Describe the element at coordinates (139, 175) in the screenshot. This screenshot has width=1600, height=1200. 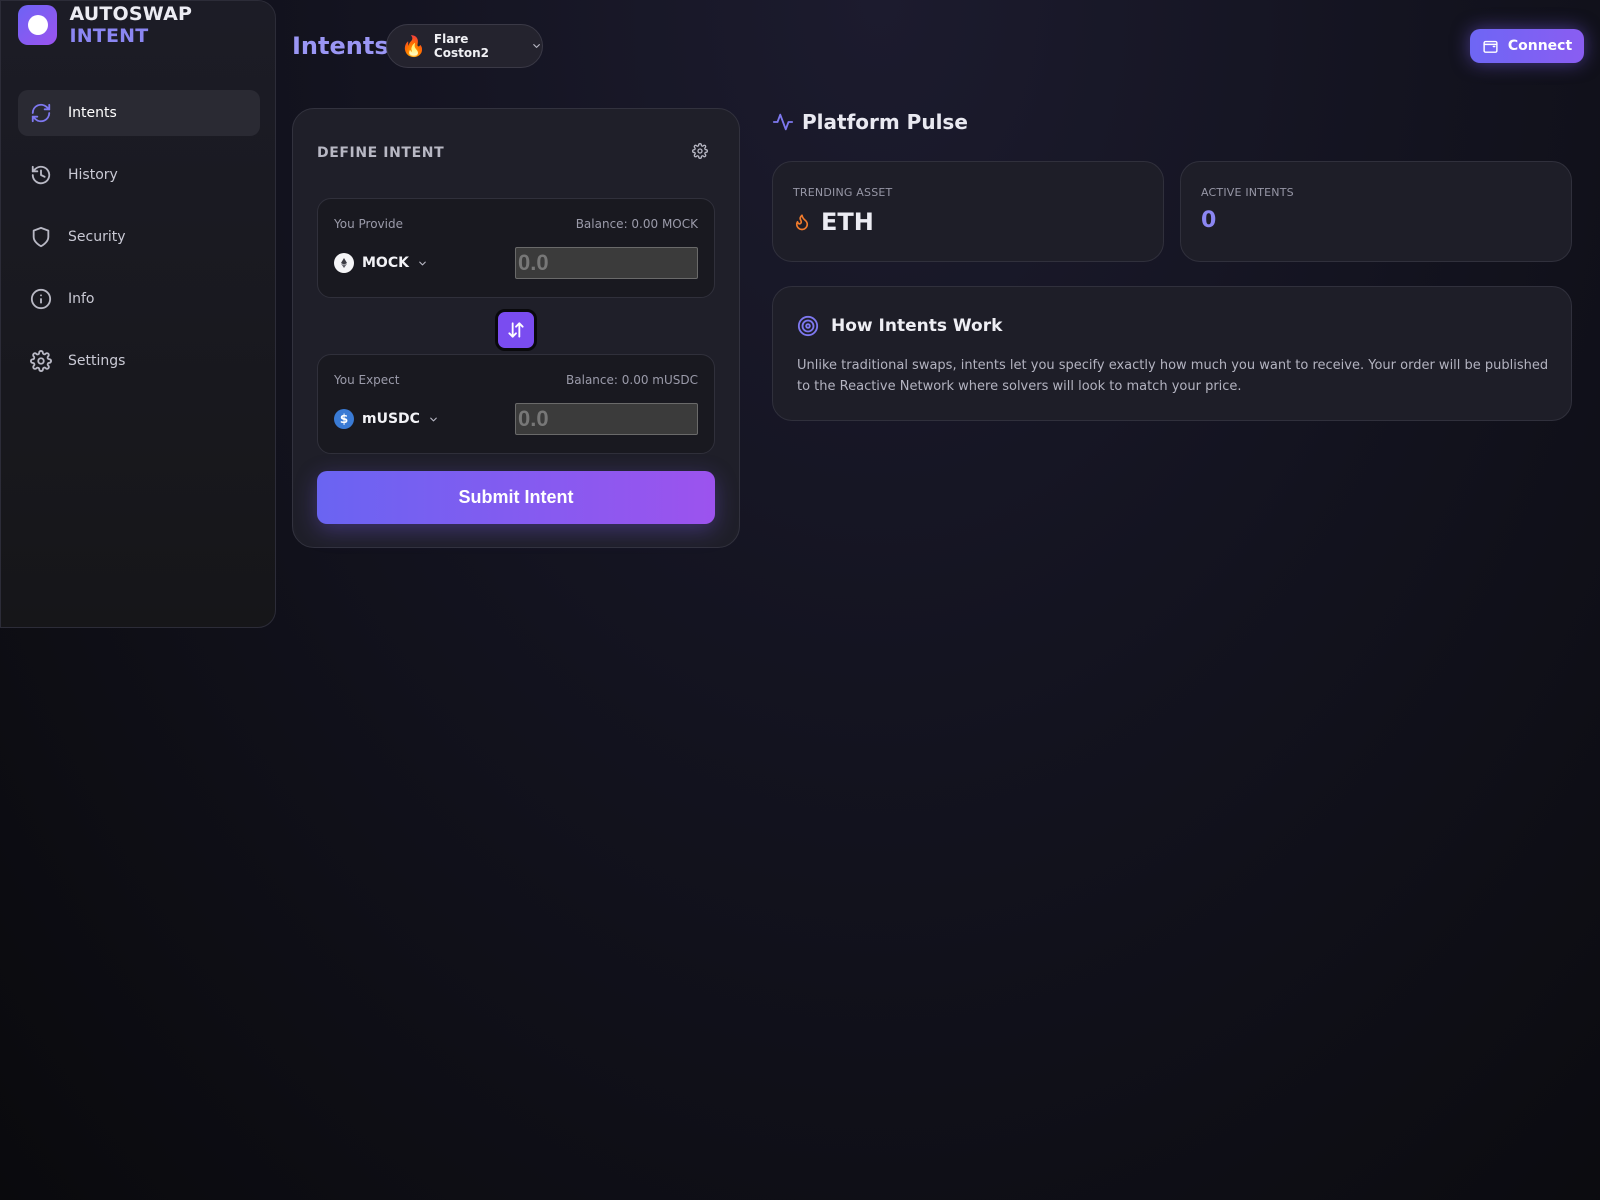
I see `sidebar-item-history: History` at that location.